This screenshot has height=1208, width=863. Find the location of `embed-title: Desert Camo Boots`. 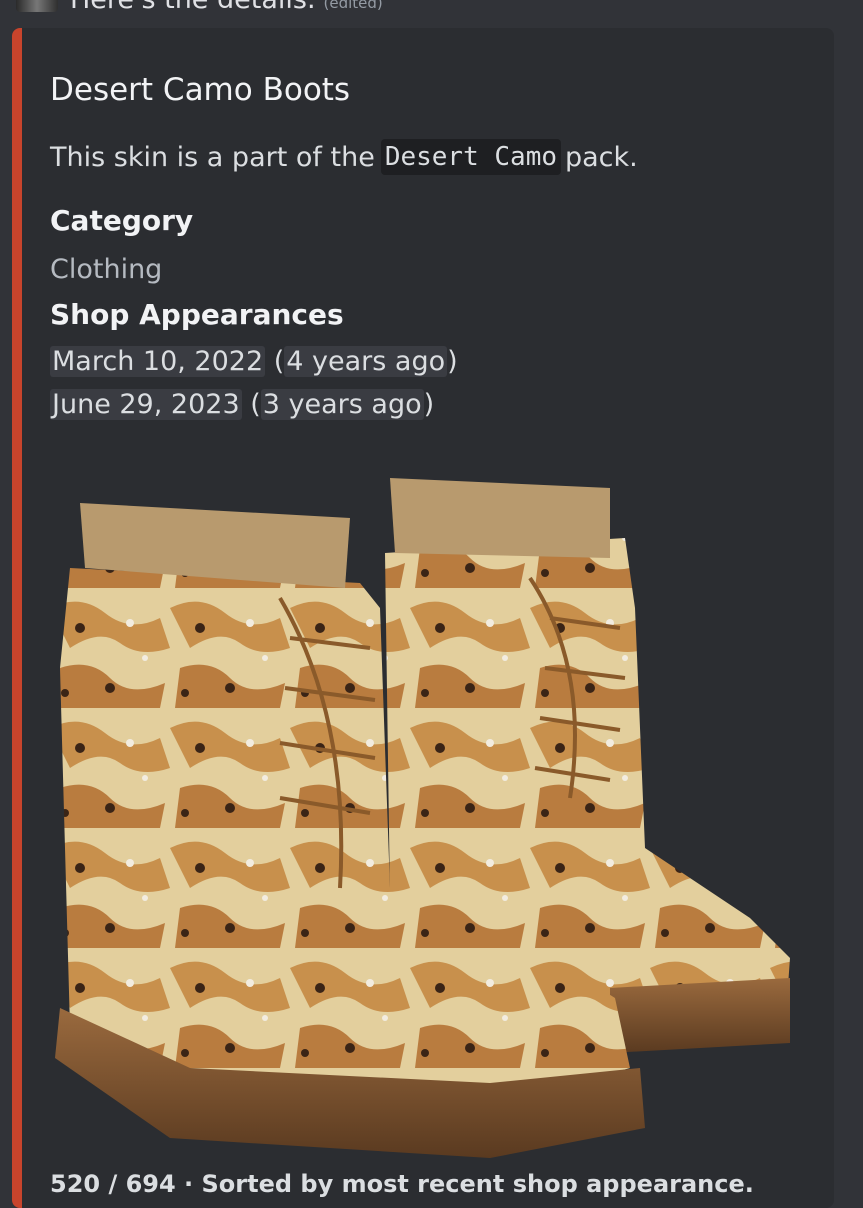

embed-title: Desert Camo Boots is located at coordinates (200, 90).